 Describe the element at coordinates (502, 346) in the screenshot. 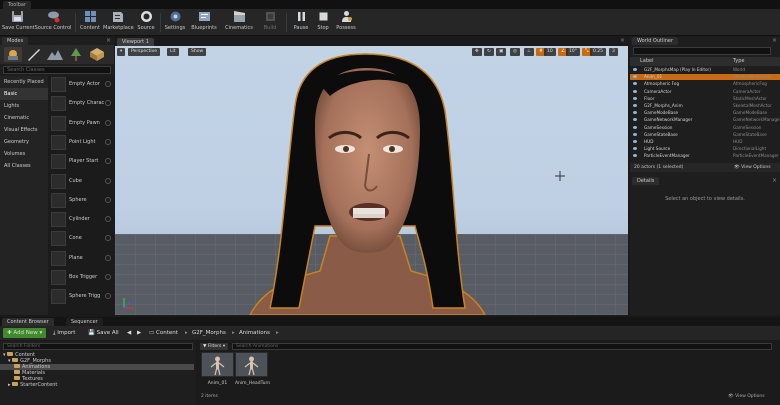

I see `search-animations-input: Search Animations` at that location.